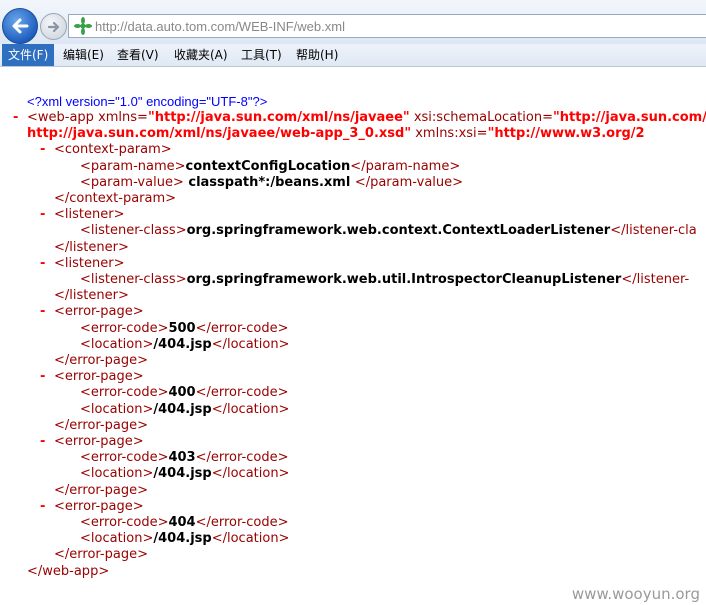 The height and width of the screenshot is (605, 706). I want to click on forward-button, so click(53, 26).